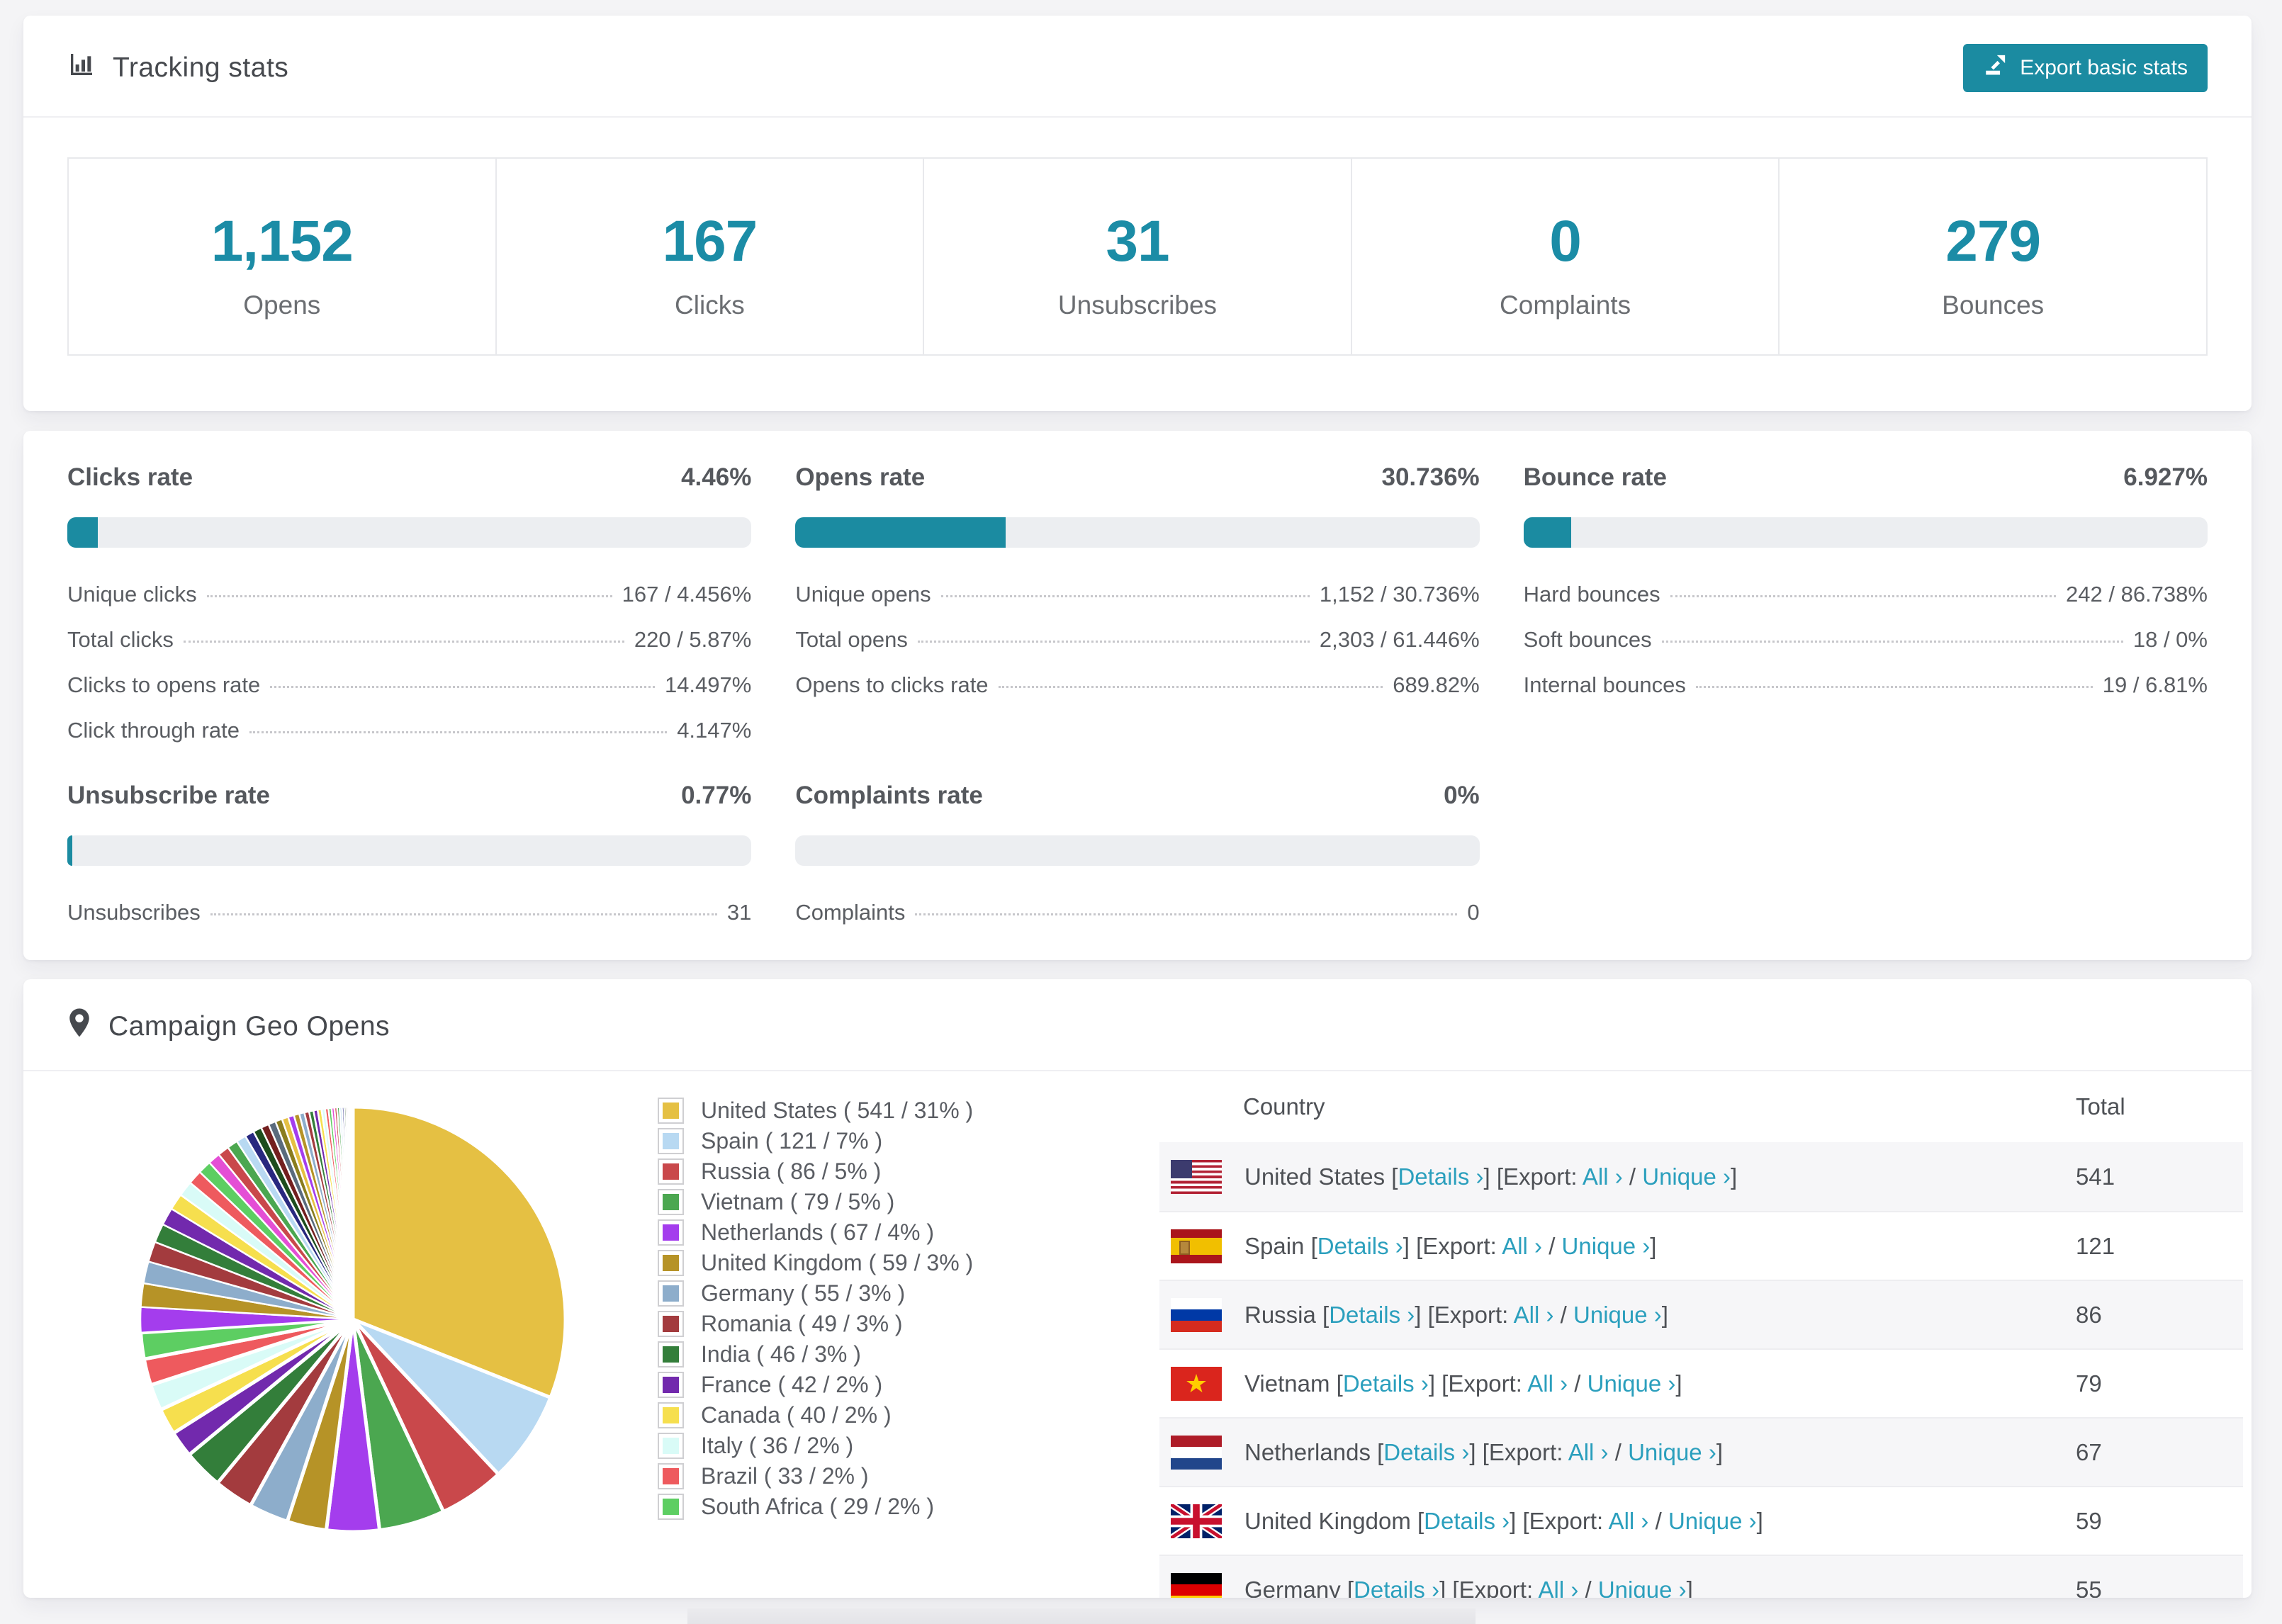 The image size is (2282, 1624). What do you see at coordinates (1993, 242) in the screenshot?
I see `stat-counter-value: 279` at bounding box center [1993, 242].